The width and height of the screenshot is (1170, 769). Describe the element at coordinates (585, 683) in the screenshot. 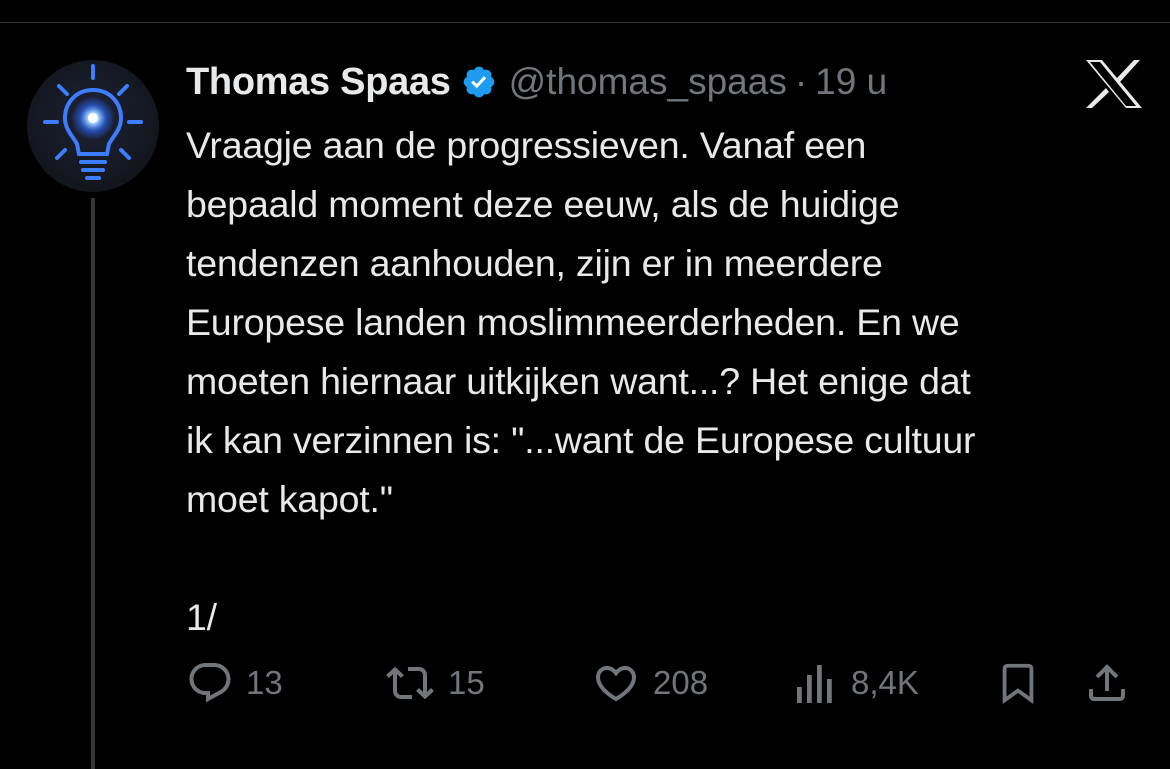

I see `action-bar: 13 15 208 8,4K` at that location.